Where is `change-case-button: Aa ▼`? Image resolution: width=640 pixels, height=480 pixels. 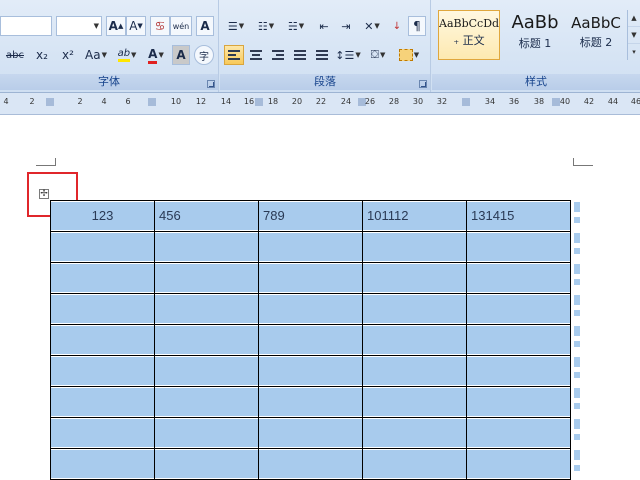 change-case-button: Aa ▼ is located at coordinates (96, 55).